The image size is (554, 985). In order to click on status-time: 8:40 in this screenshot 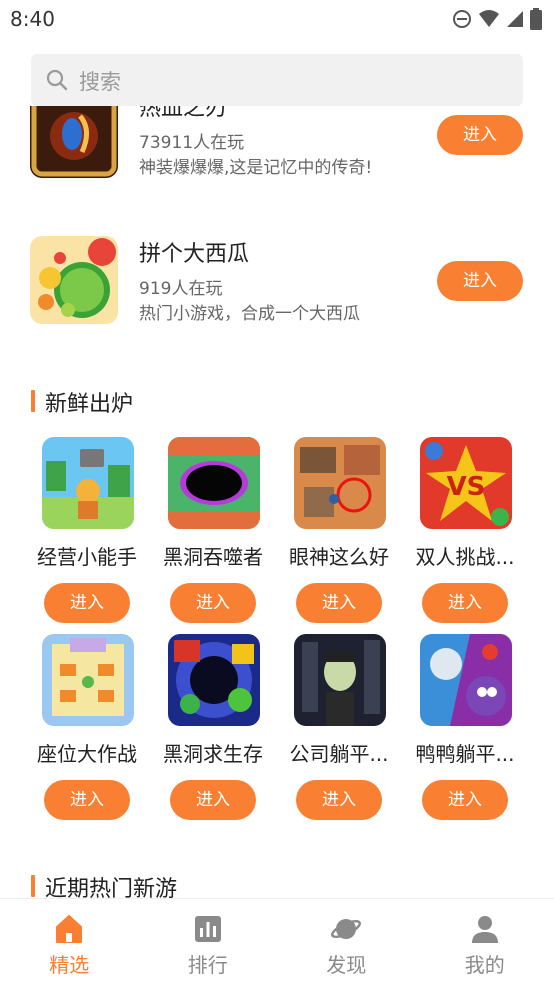, I will do `click(32, 19)`.